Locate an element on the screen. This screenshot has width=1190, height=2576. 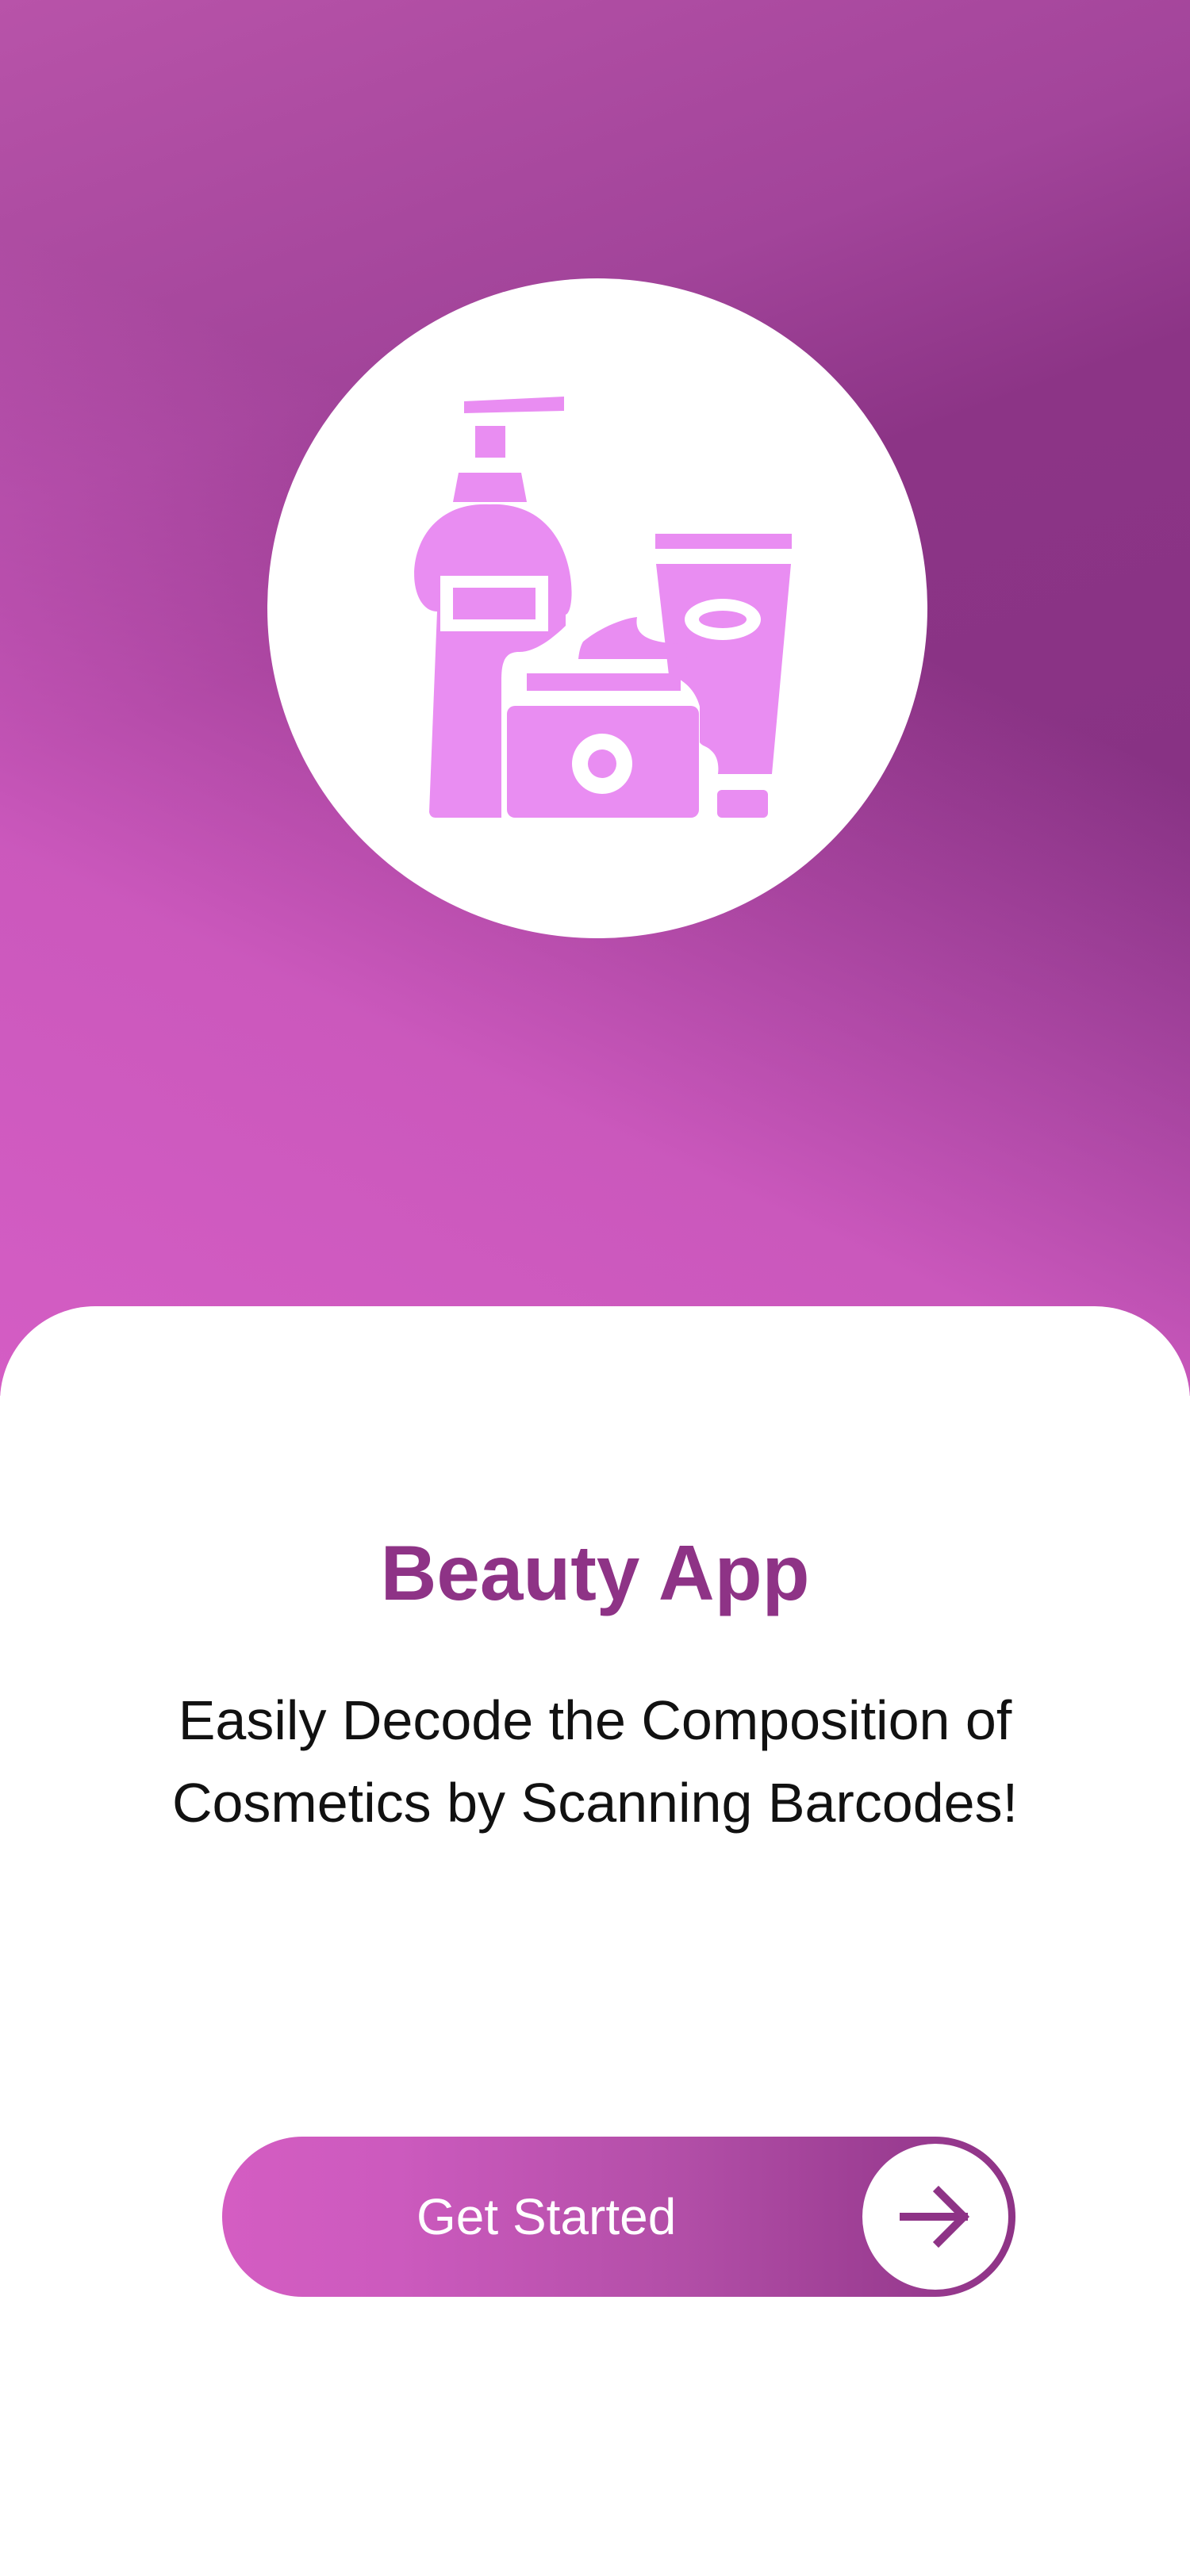
arrow-button-circle is located at coordinates (935, 2217).